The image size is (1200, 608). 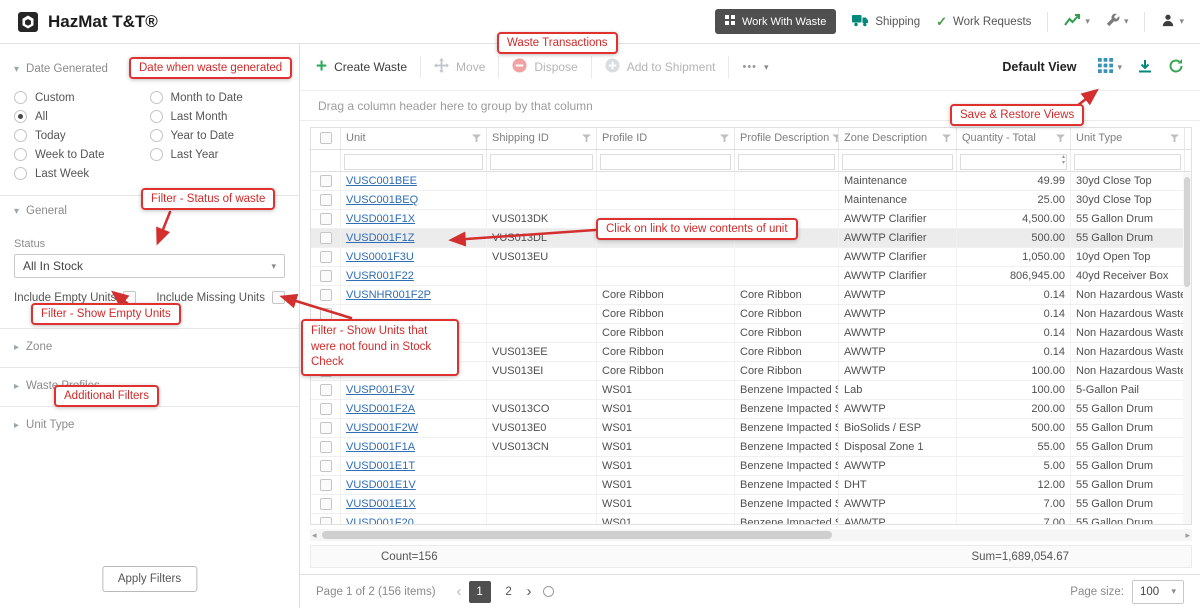 What do you see at coordinates (380, 466) in the screenshot?
I see `unit-link: VUSD001E1T` at bounding box center [380, 466].